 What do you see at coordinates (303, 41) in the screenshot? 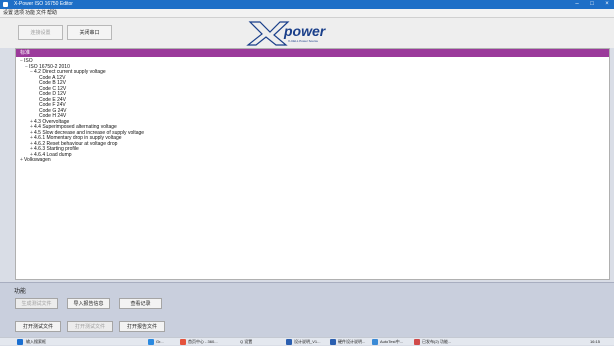
I see `logo-subtitle: X-CELL Power Source` at bounding box center [303, 41].